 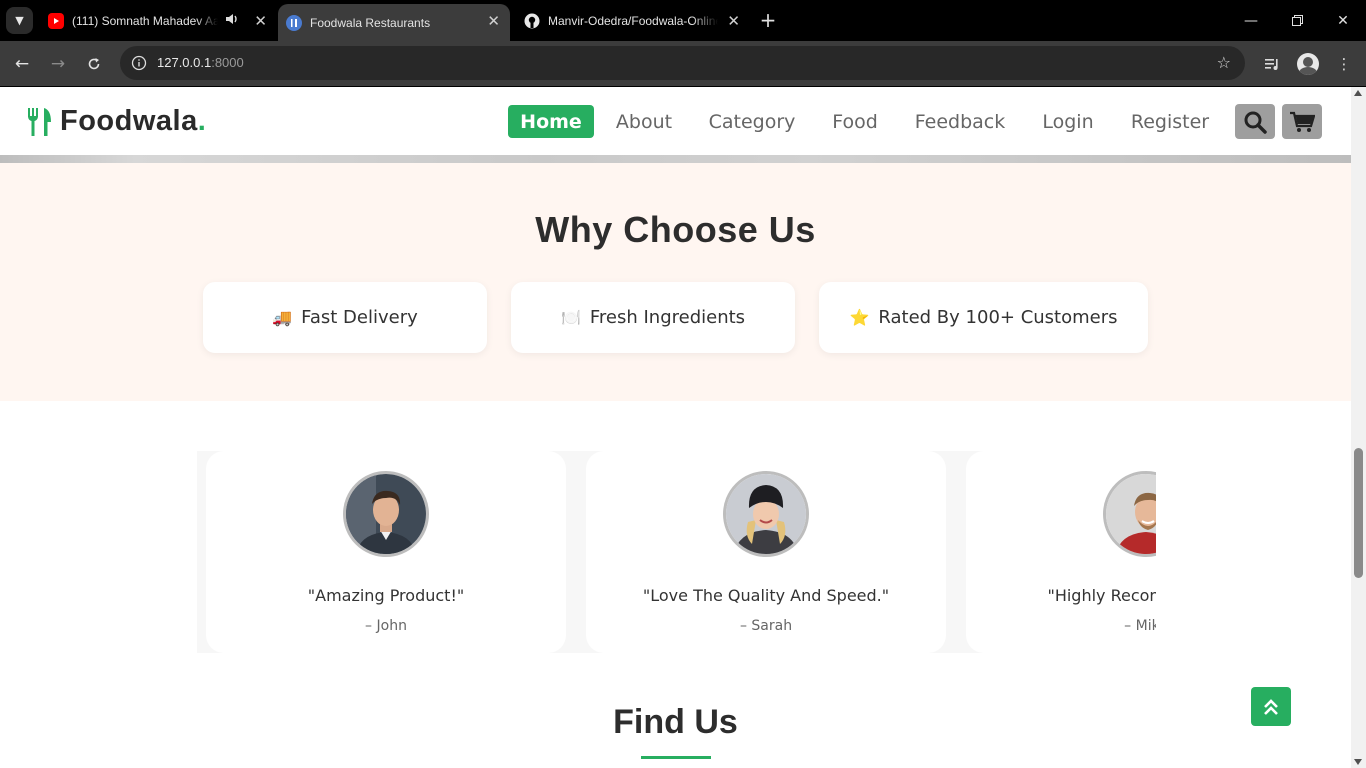 What do you see at coordinates (227, 62) in the screenshot?
I see `url-port: :8000` at bounding box center [227, 62].